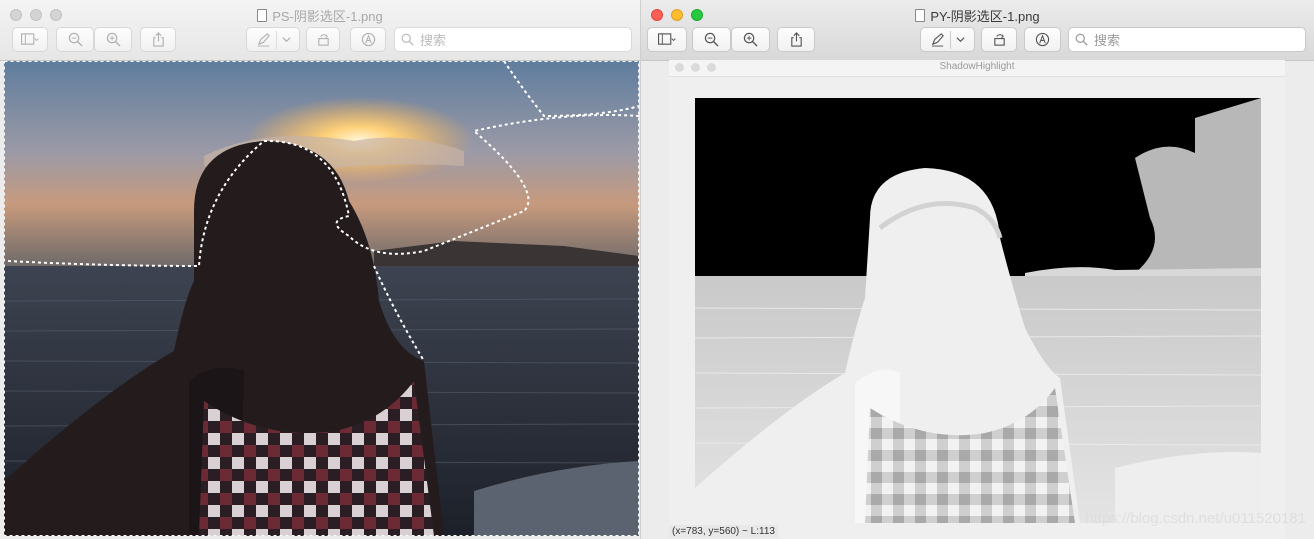  What do you see at coordinates (1107, 40) in the screenshot?
I see `right-search-placeholder: 搜索` at bounding box center [1107, 40].